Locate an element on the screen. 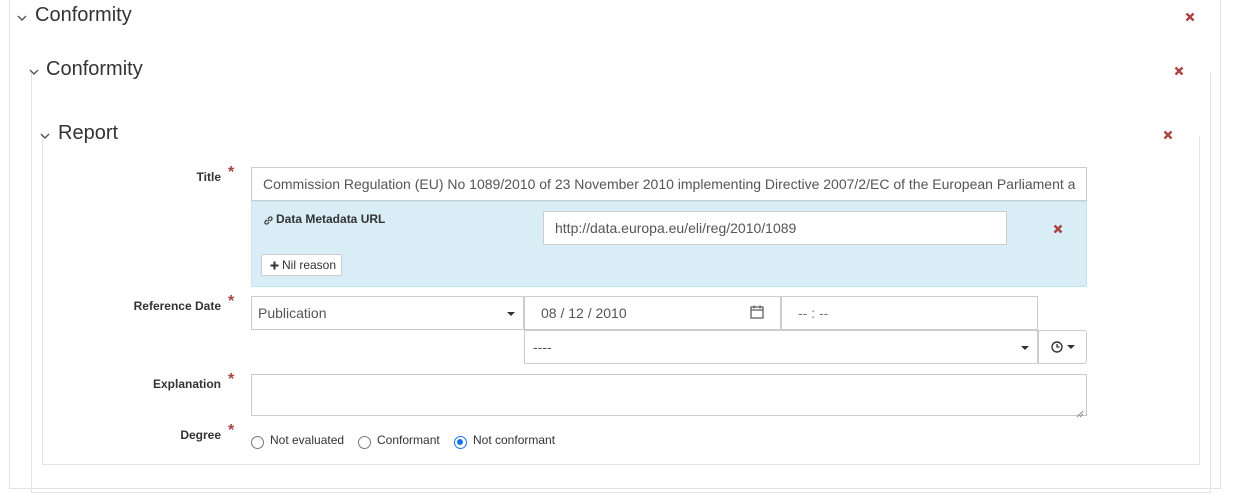 The width and height of the screenshot is (1250, 493). link-icon is located at coordinates (268, 222).